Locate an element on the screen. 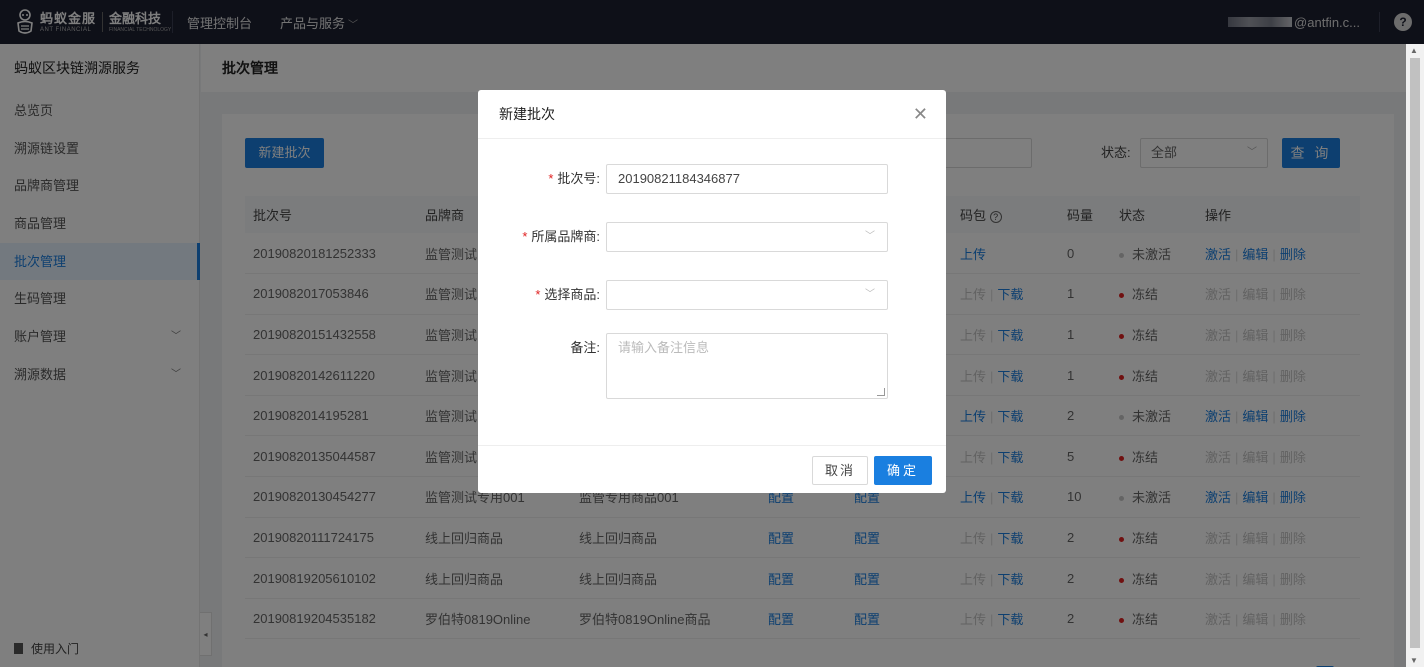 The image size is (1424, 667). scrollbar-thumb is located at coordinates (1415, 353).